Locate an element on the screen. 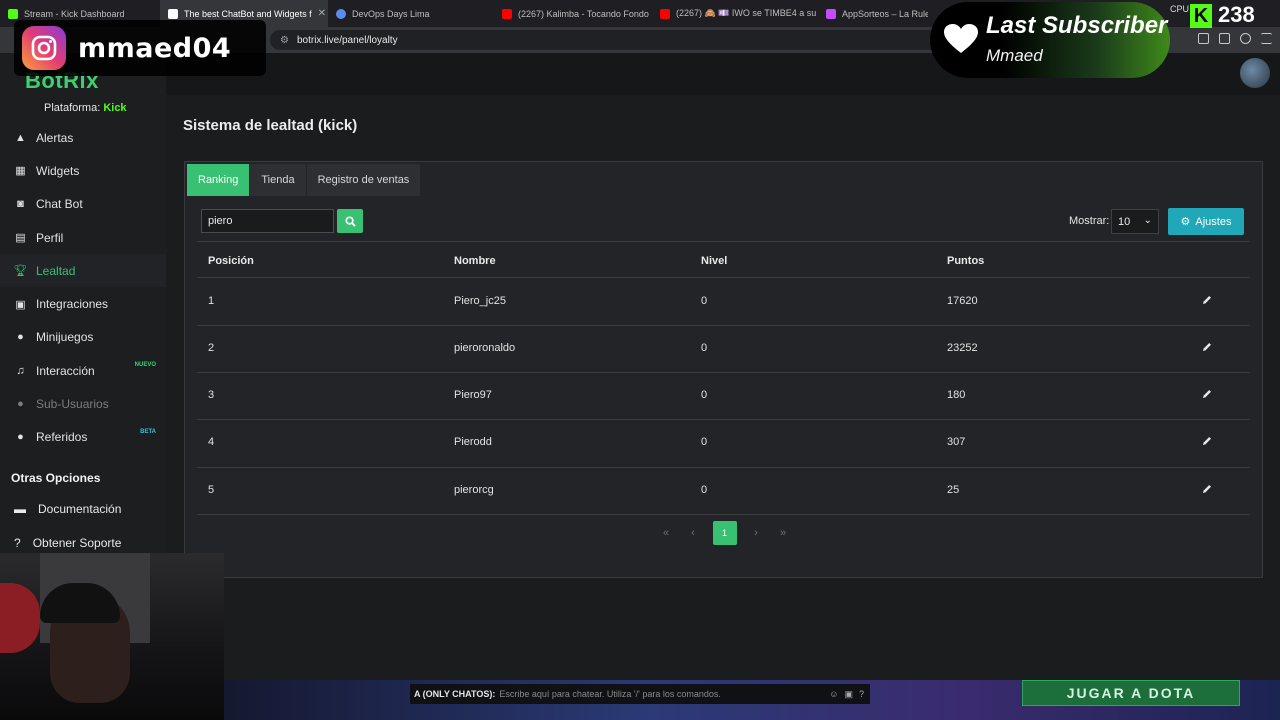 The height and width of the screenshot is (720, 1280). shield-icon is located at coordinates (1245, 38).